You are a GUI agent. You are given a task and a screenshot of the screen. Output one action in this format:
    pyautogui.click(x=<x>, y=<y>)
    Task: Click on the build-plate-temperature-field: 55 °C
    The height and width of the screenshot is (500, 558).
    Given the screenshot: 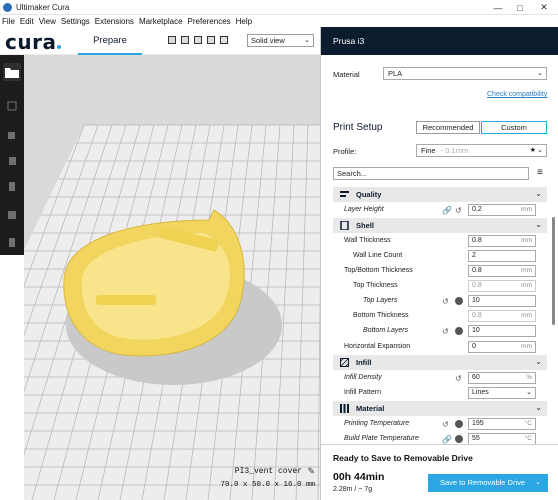 What is the action you would take?
    pyautogui.click(x=502, y=438)
    